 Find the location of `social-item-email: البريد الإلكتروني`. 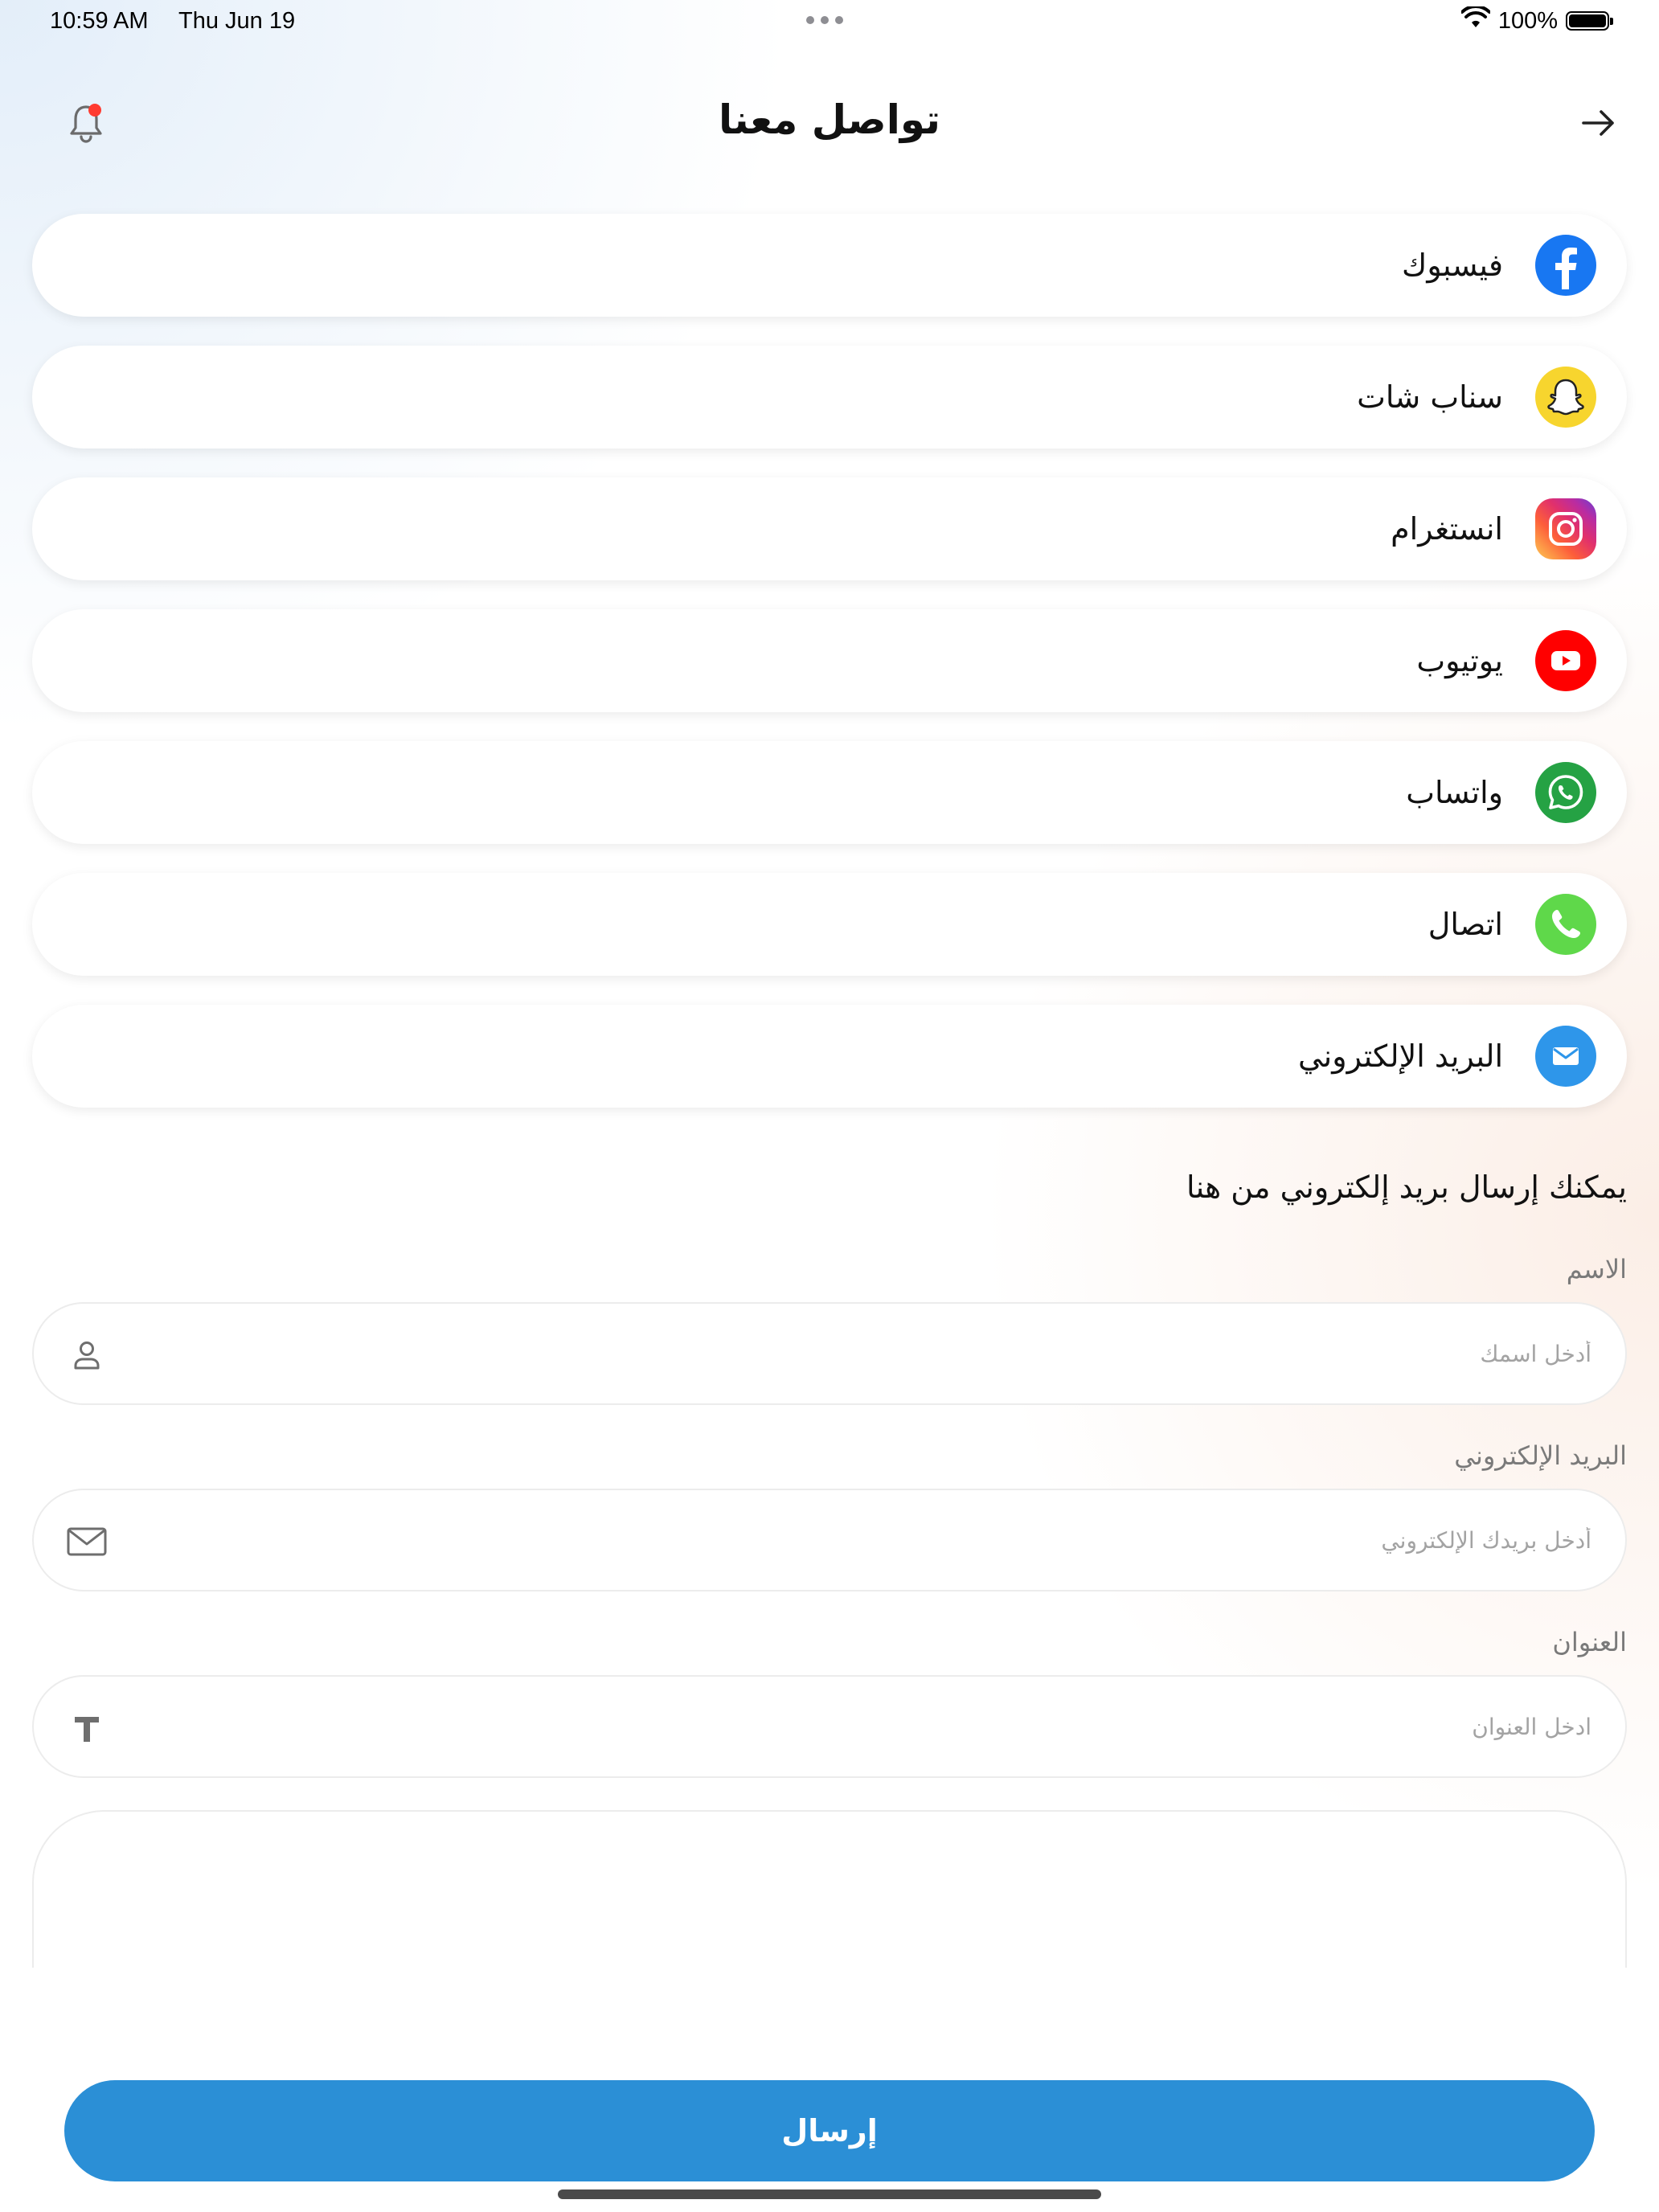

social-item-email: البريد الإلكتروني is located at coordinates (829, 1056).